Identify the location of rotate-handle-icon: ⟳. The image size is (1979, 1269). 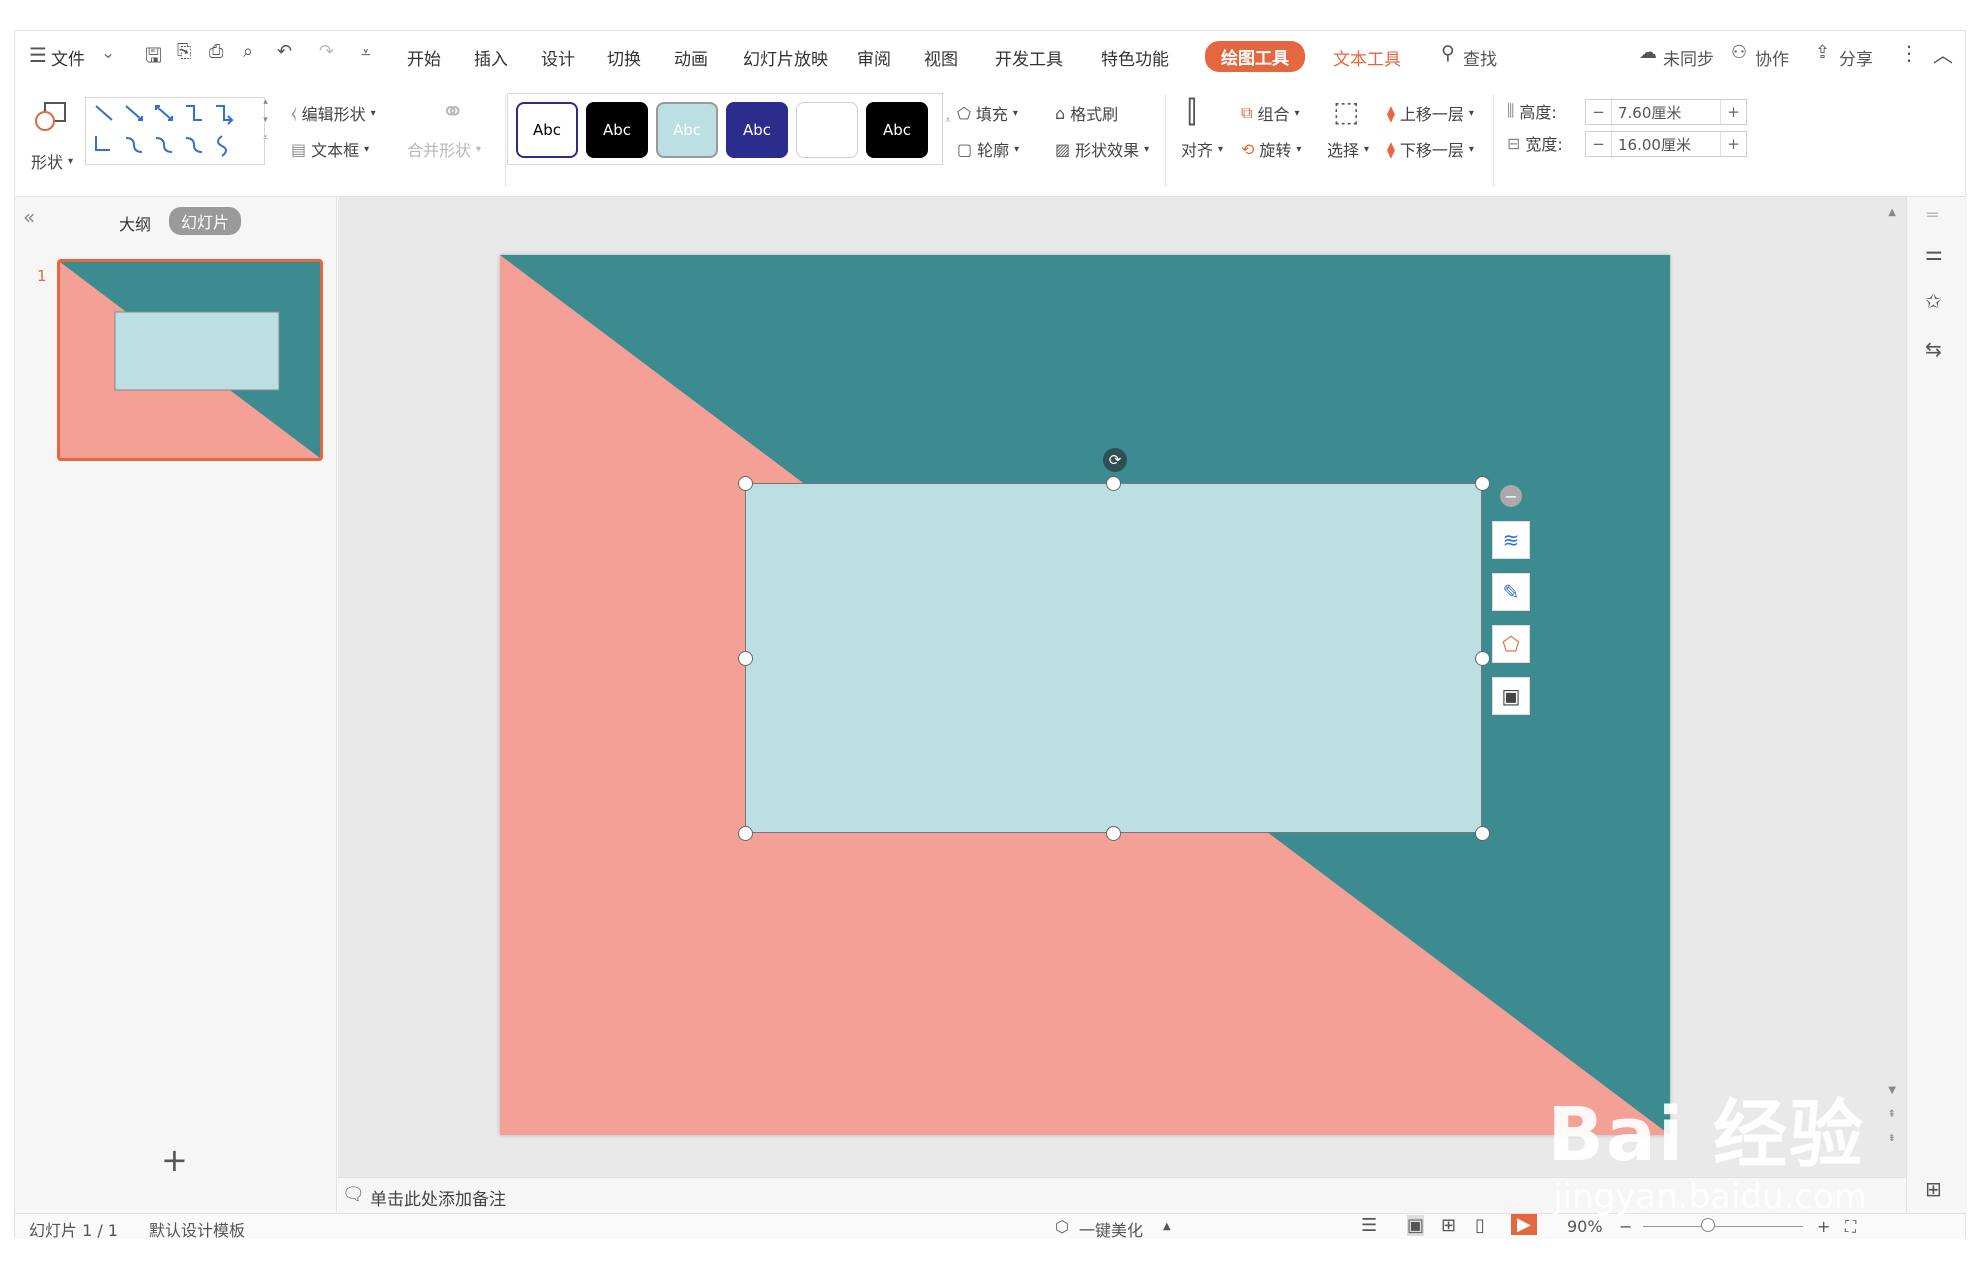
(1115, 460).